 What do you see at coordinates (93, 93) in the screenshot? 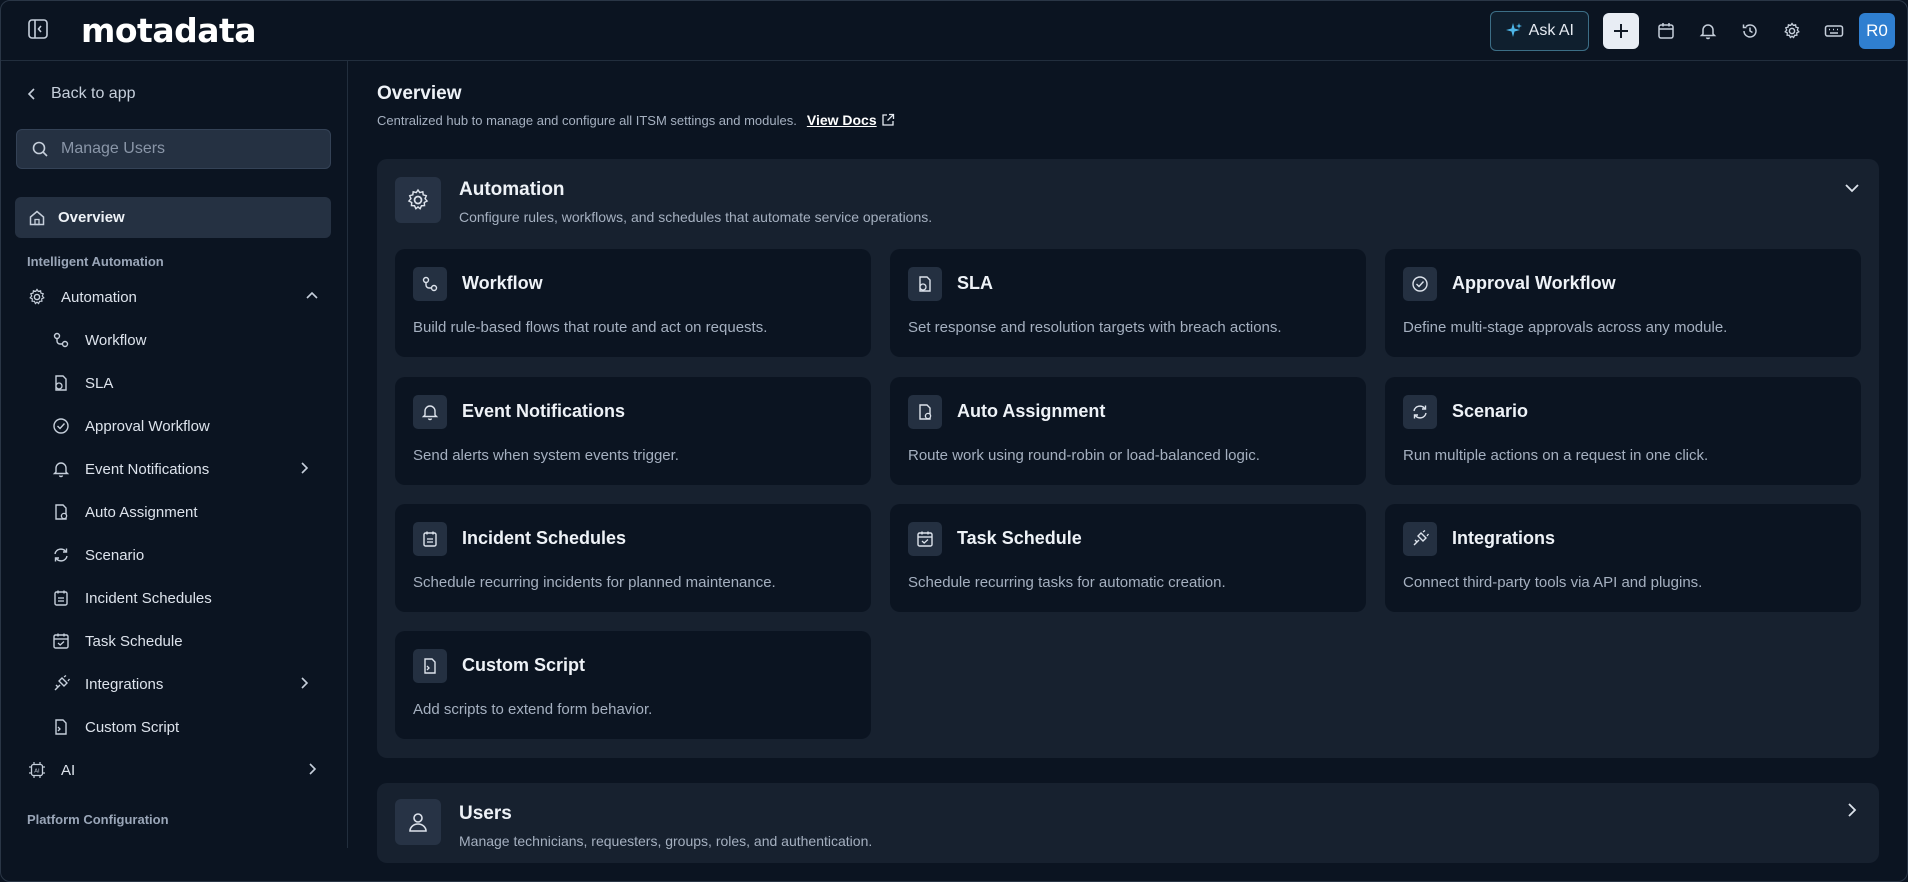
I see `back-label: Back to app` at bounding box center [93, 93].